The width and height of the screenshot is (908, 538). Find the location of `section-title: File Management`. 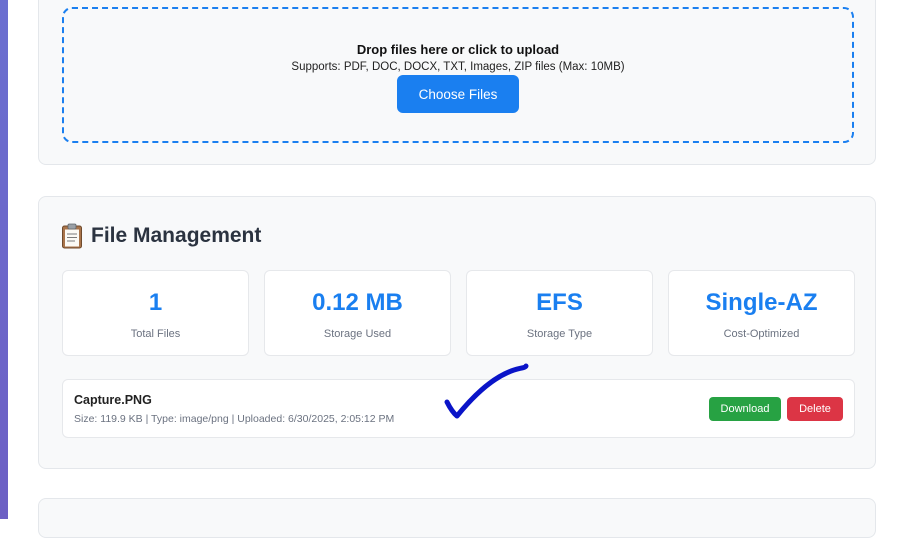

section-title: File Management is located at coordinates (176, 235).